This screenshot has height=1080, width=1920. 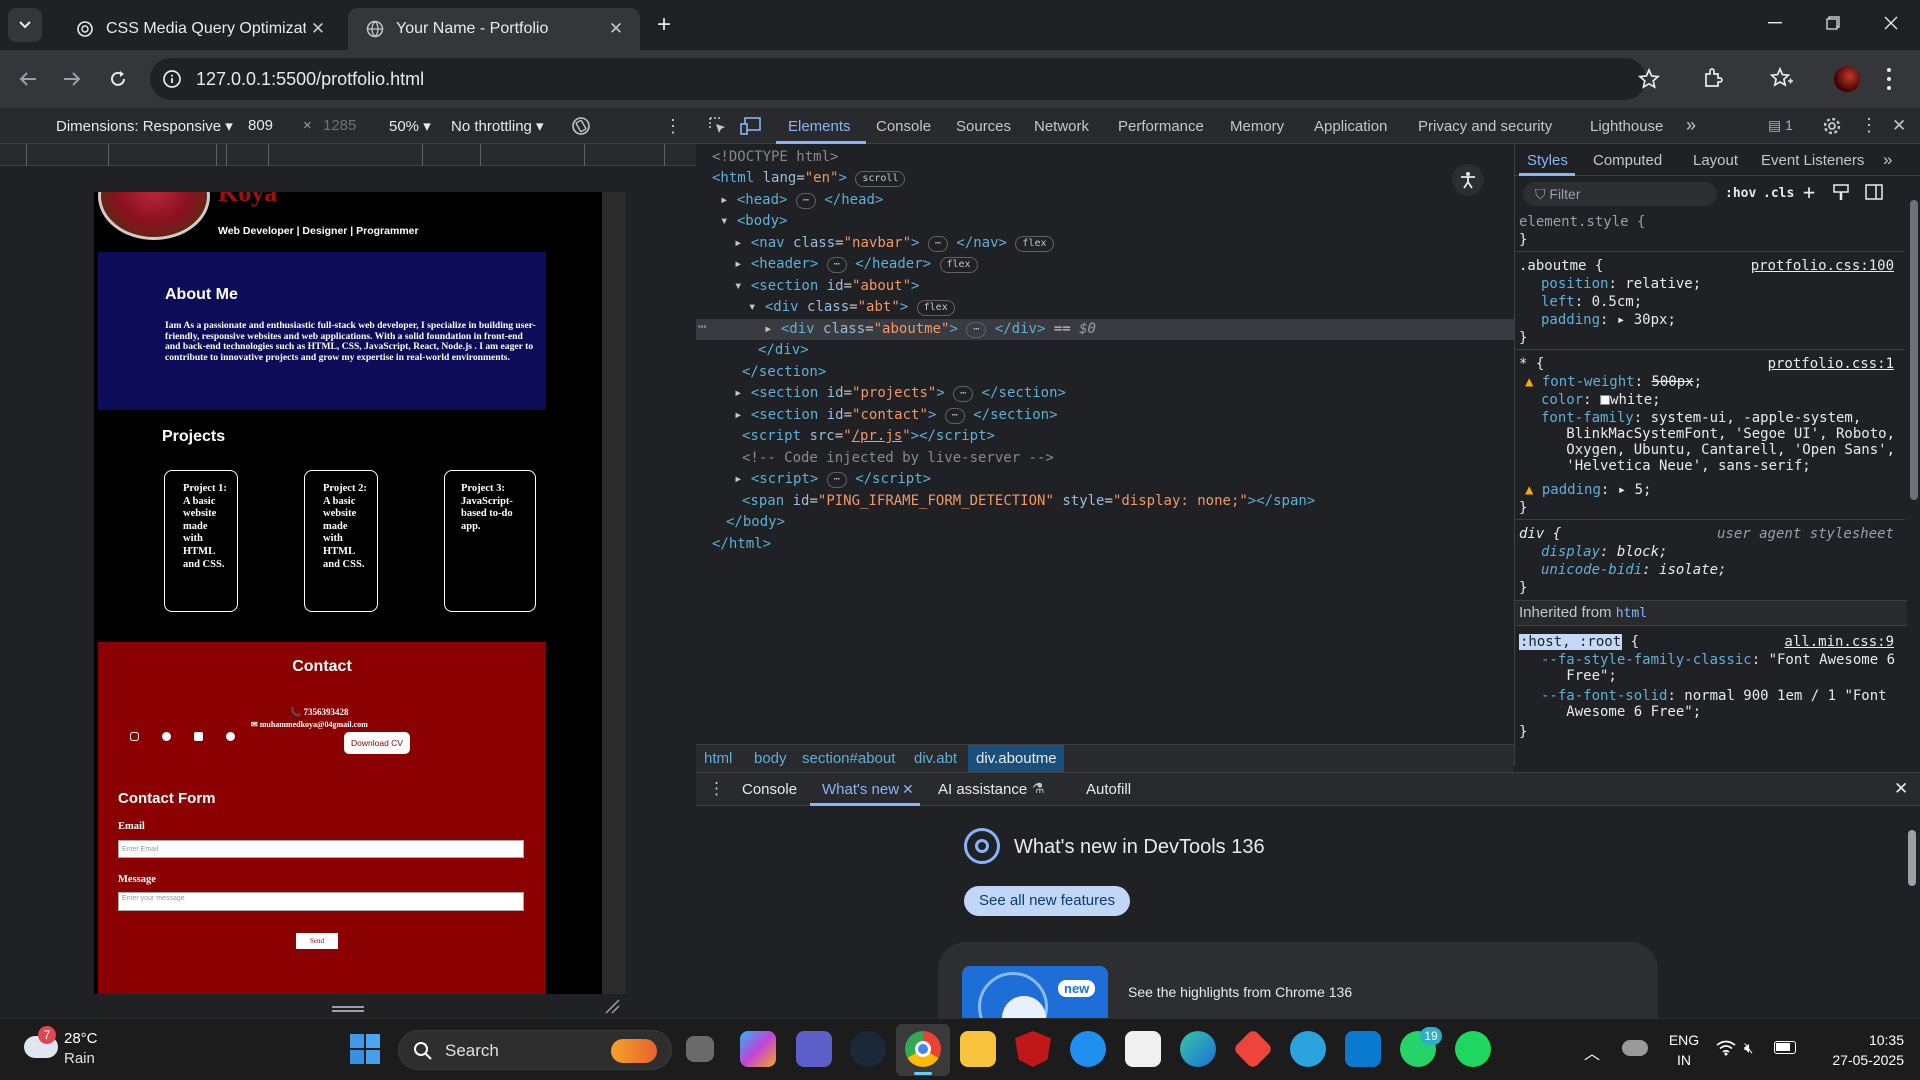 What do you see at coordinates (1605, 400) in the screenshot?
I see `color-swatch` at bounding box center [1605, 400].